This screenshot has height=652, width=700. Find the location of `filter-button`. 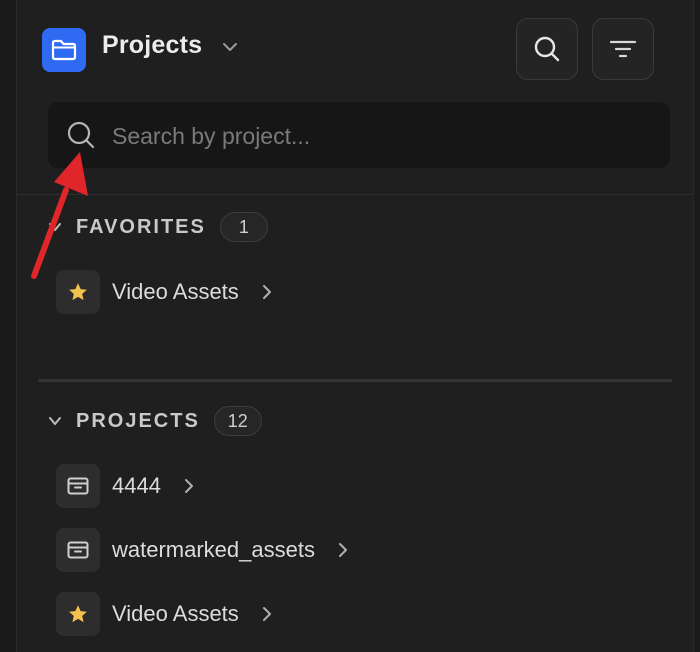

filter-button is located at coordinates (623, 49).